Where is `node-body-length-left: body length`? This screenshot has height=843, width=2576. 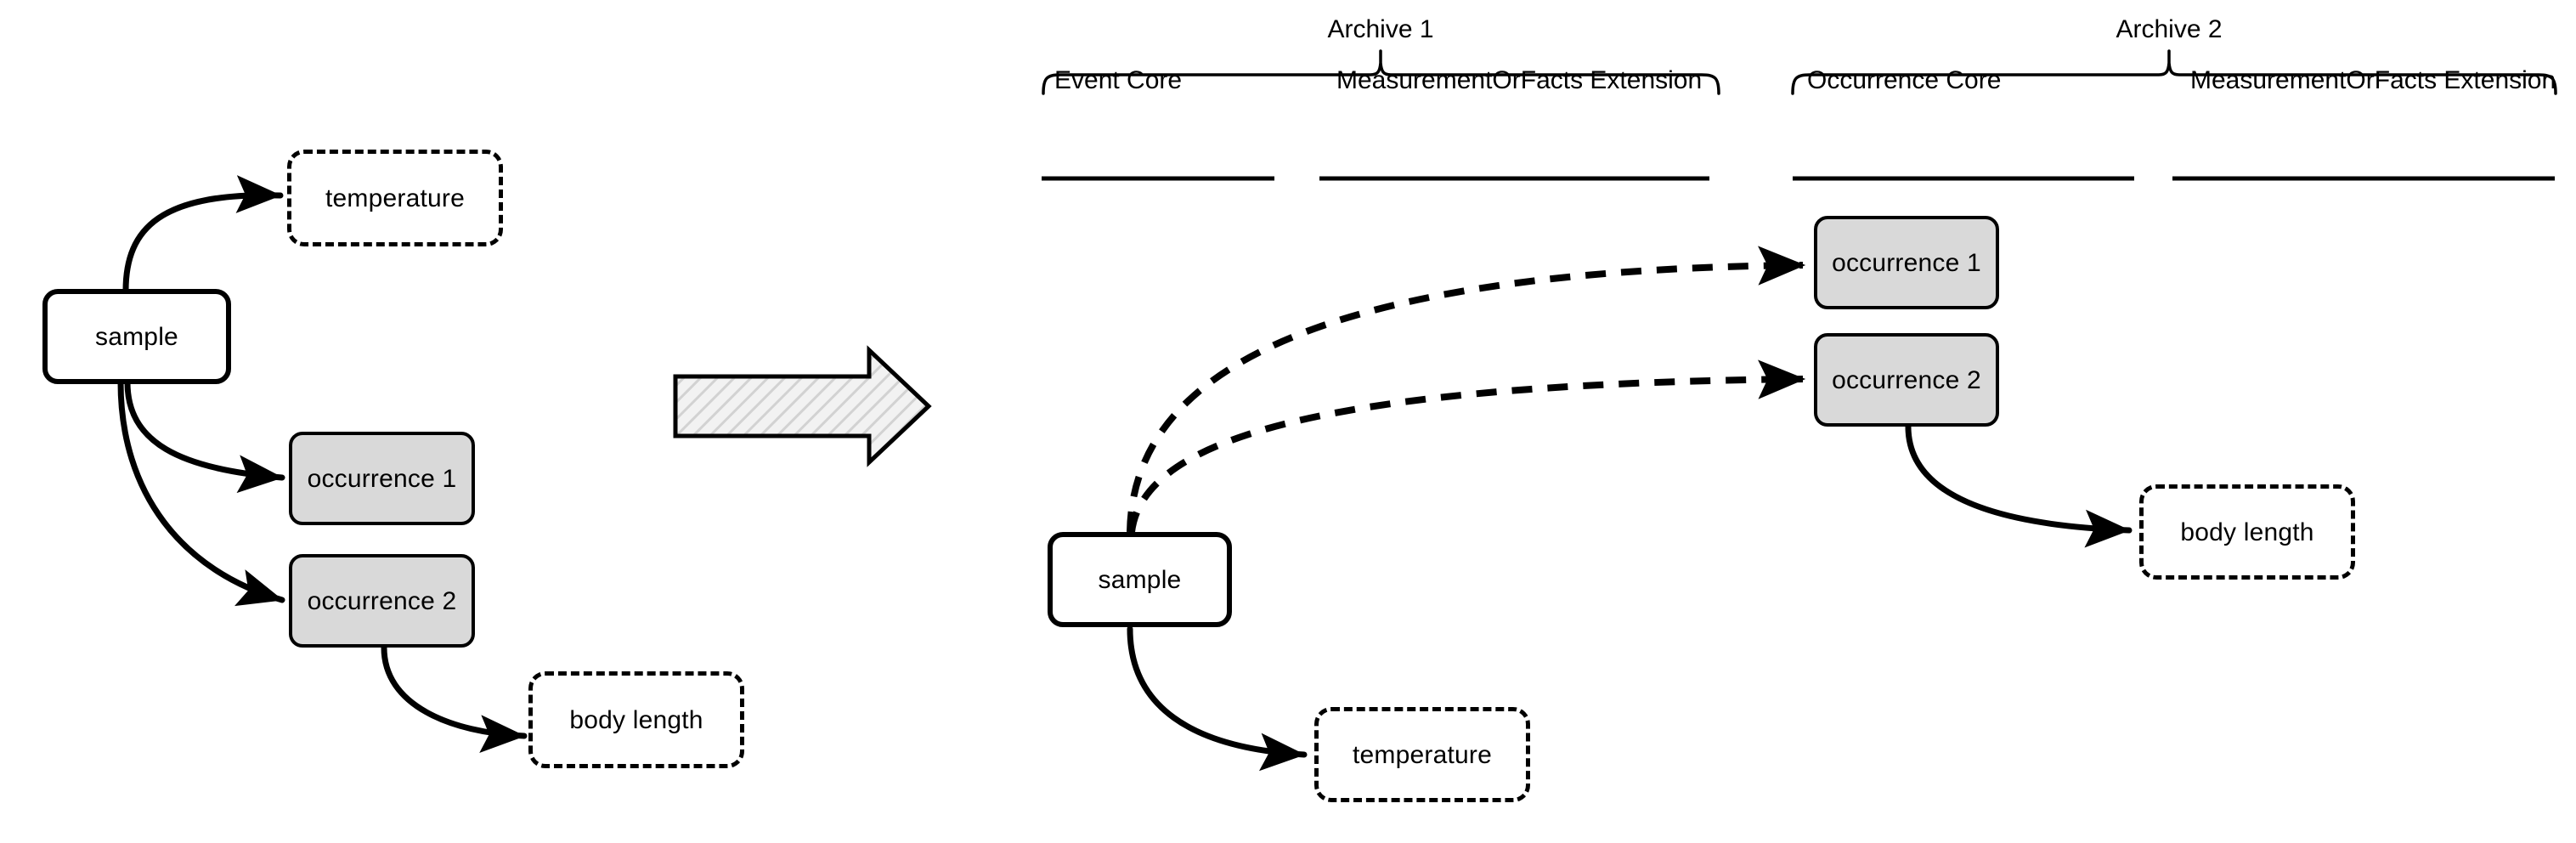
node-body-length-left: body length is located at coordinates (636, 719).